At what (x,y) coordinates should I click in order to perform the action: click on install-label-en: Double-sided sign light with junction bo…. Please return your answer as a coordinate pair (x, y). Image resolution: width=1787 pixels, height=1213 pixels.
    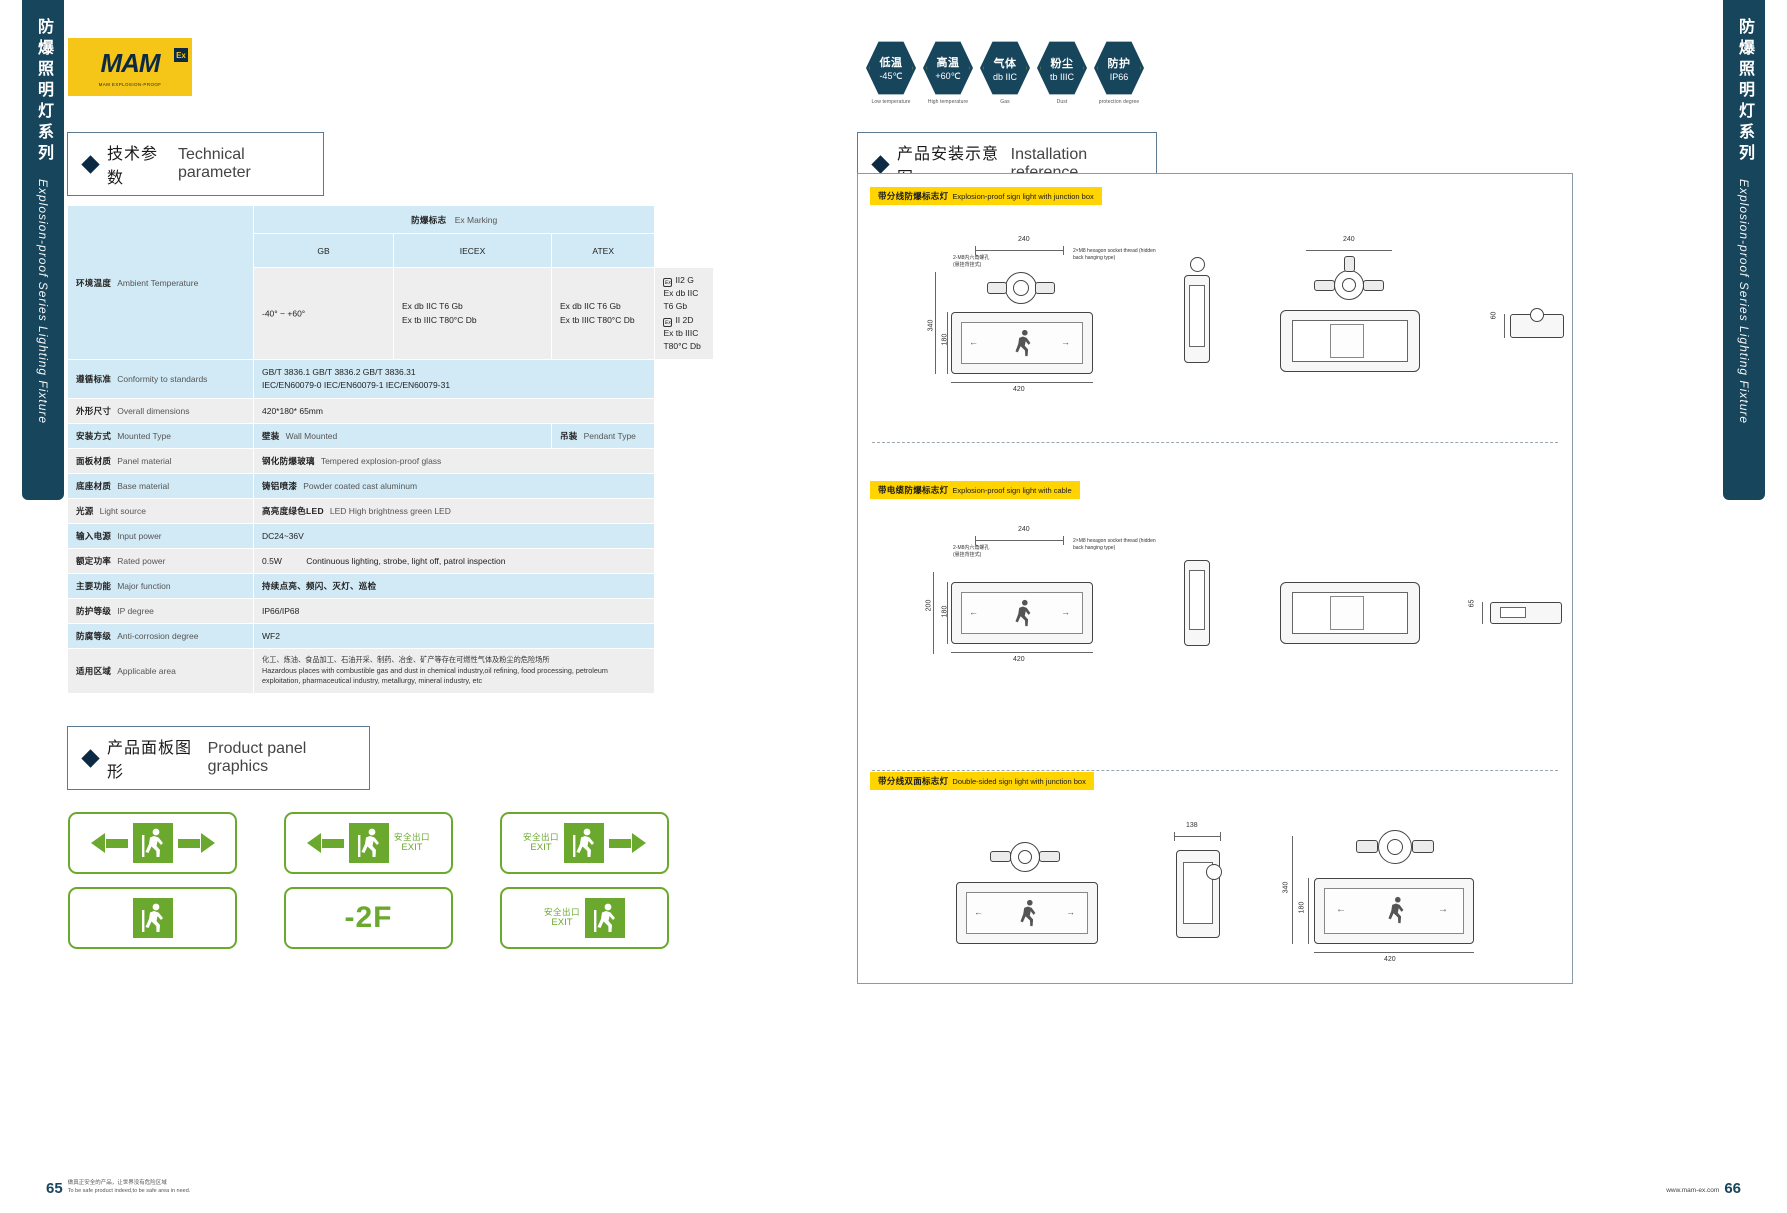
    Looking at the image, I should click on (1019, 781).